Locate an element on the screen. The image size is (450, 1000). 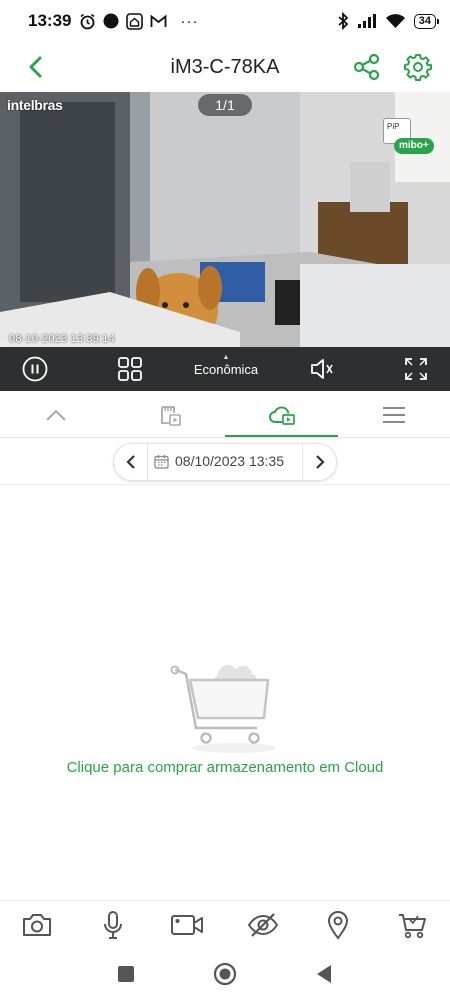
chevron-up-icon is located at coordinates (56, 415).